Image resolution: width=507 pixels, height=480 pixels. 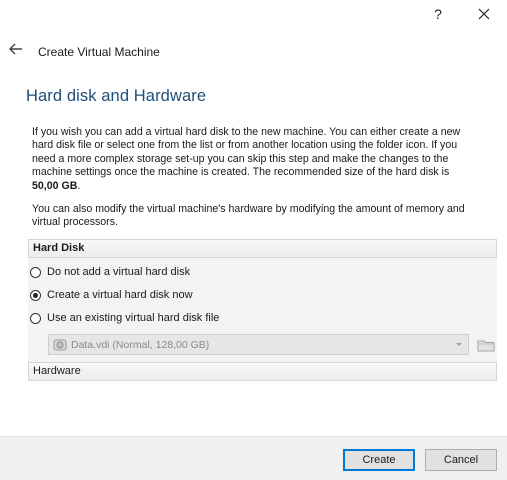 What do you see at coordinates (438, 14) in the screenshot?
I see `help-button: ?` at bounding box center [438, 14].